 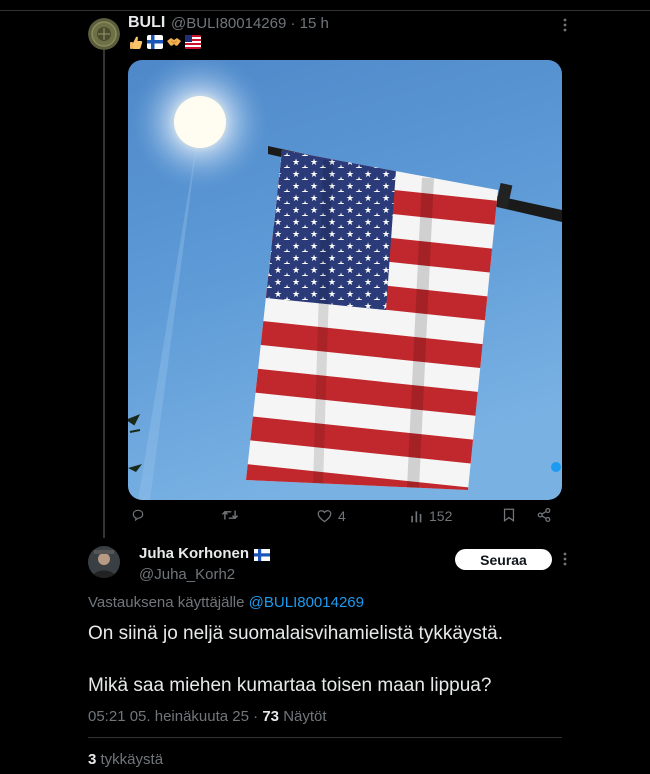 I want to click on views-count: 152, so click(x=441, y=516).